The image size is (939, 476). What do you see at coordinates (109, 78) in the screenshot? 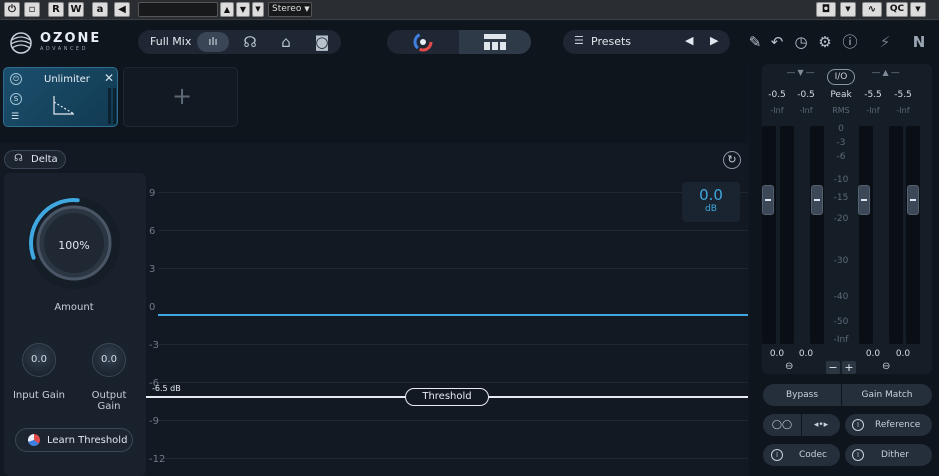
I see `close-icon: ✕` at bounding box center [109, 78].